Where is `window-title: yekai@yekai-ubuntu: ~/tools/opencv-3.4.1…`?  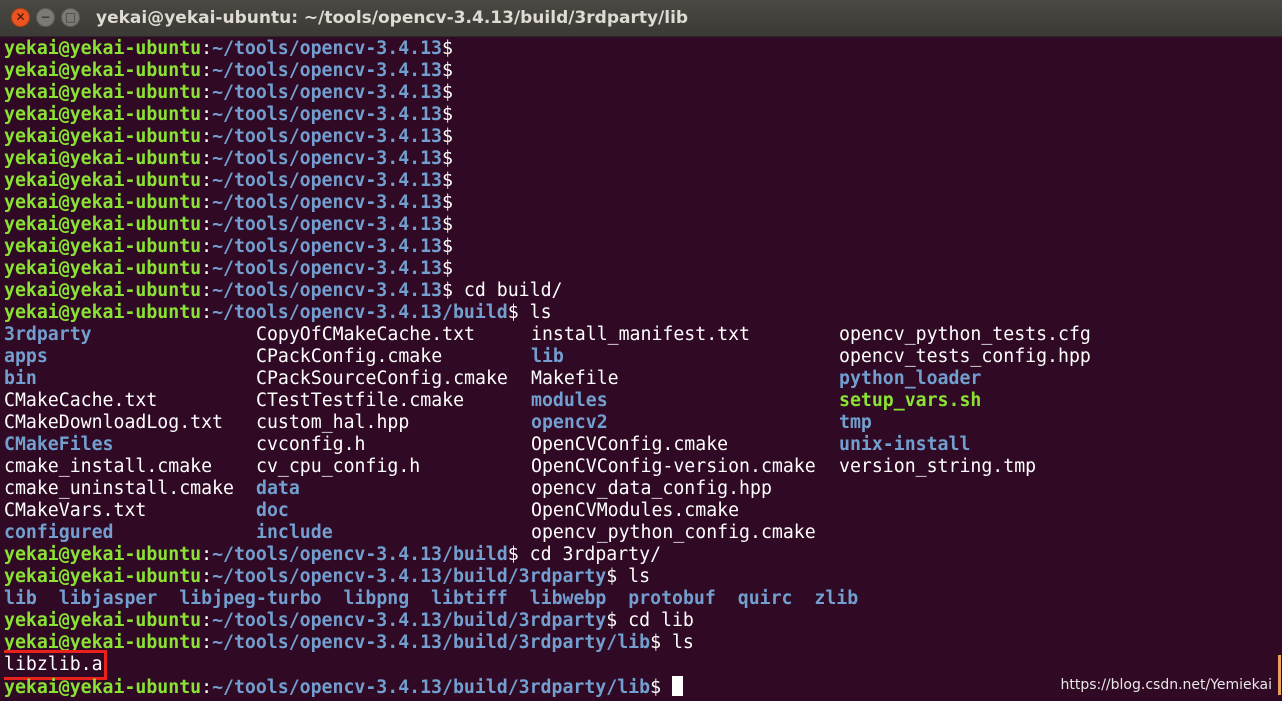
window-title: yekai@yekai-ubuntu: ~/tools/opencv-3.4.1… is located at coordinates (392, 18).